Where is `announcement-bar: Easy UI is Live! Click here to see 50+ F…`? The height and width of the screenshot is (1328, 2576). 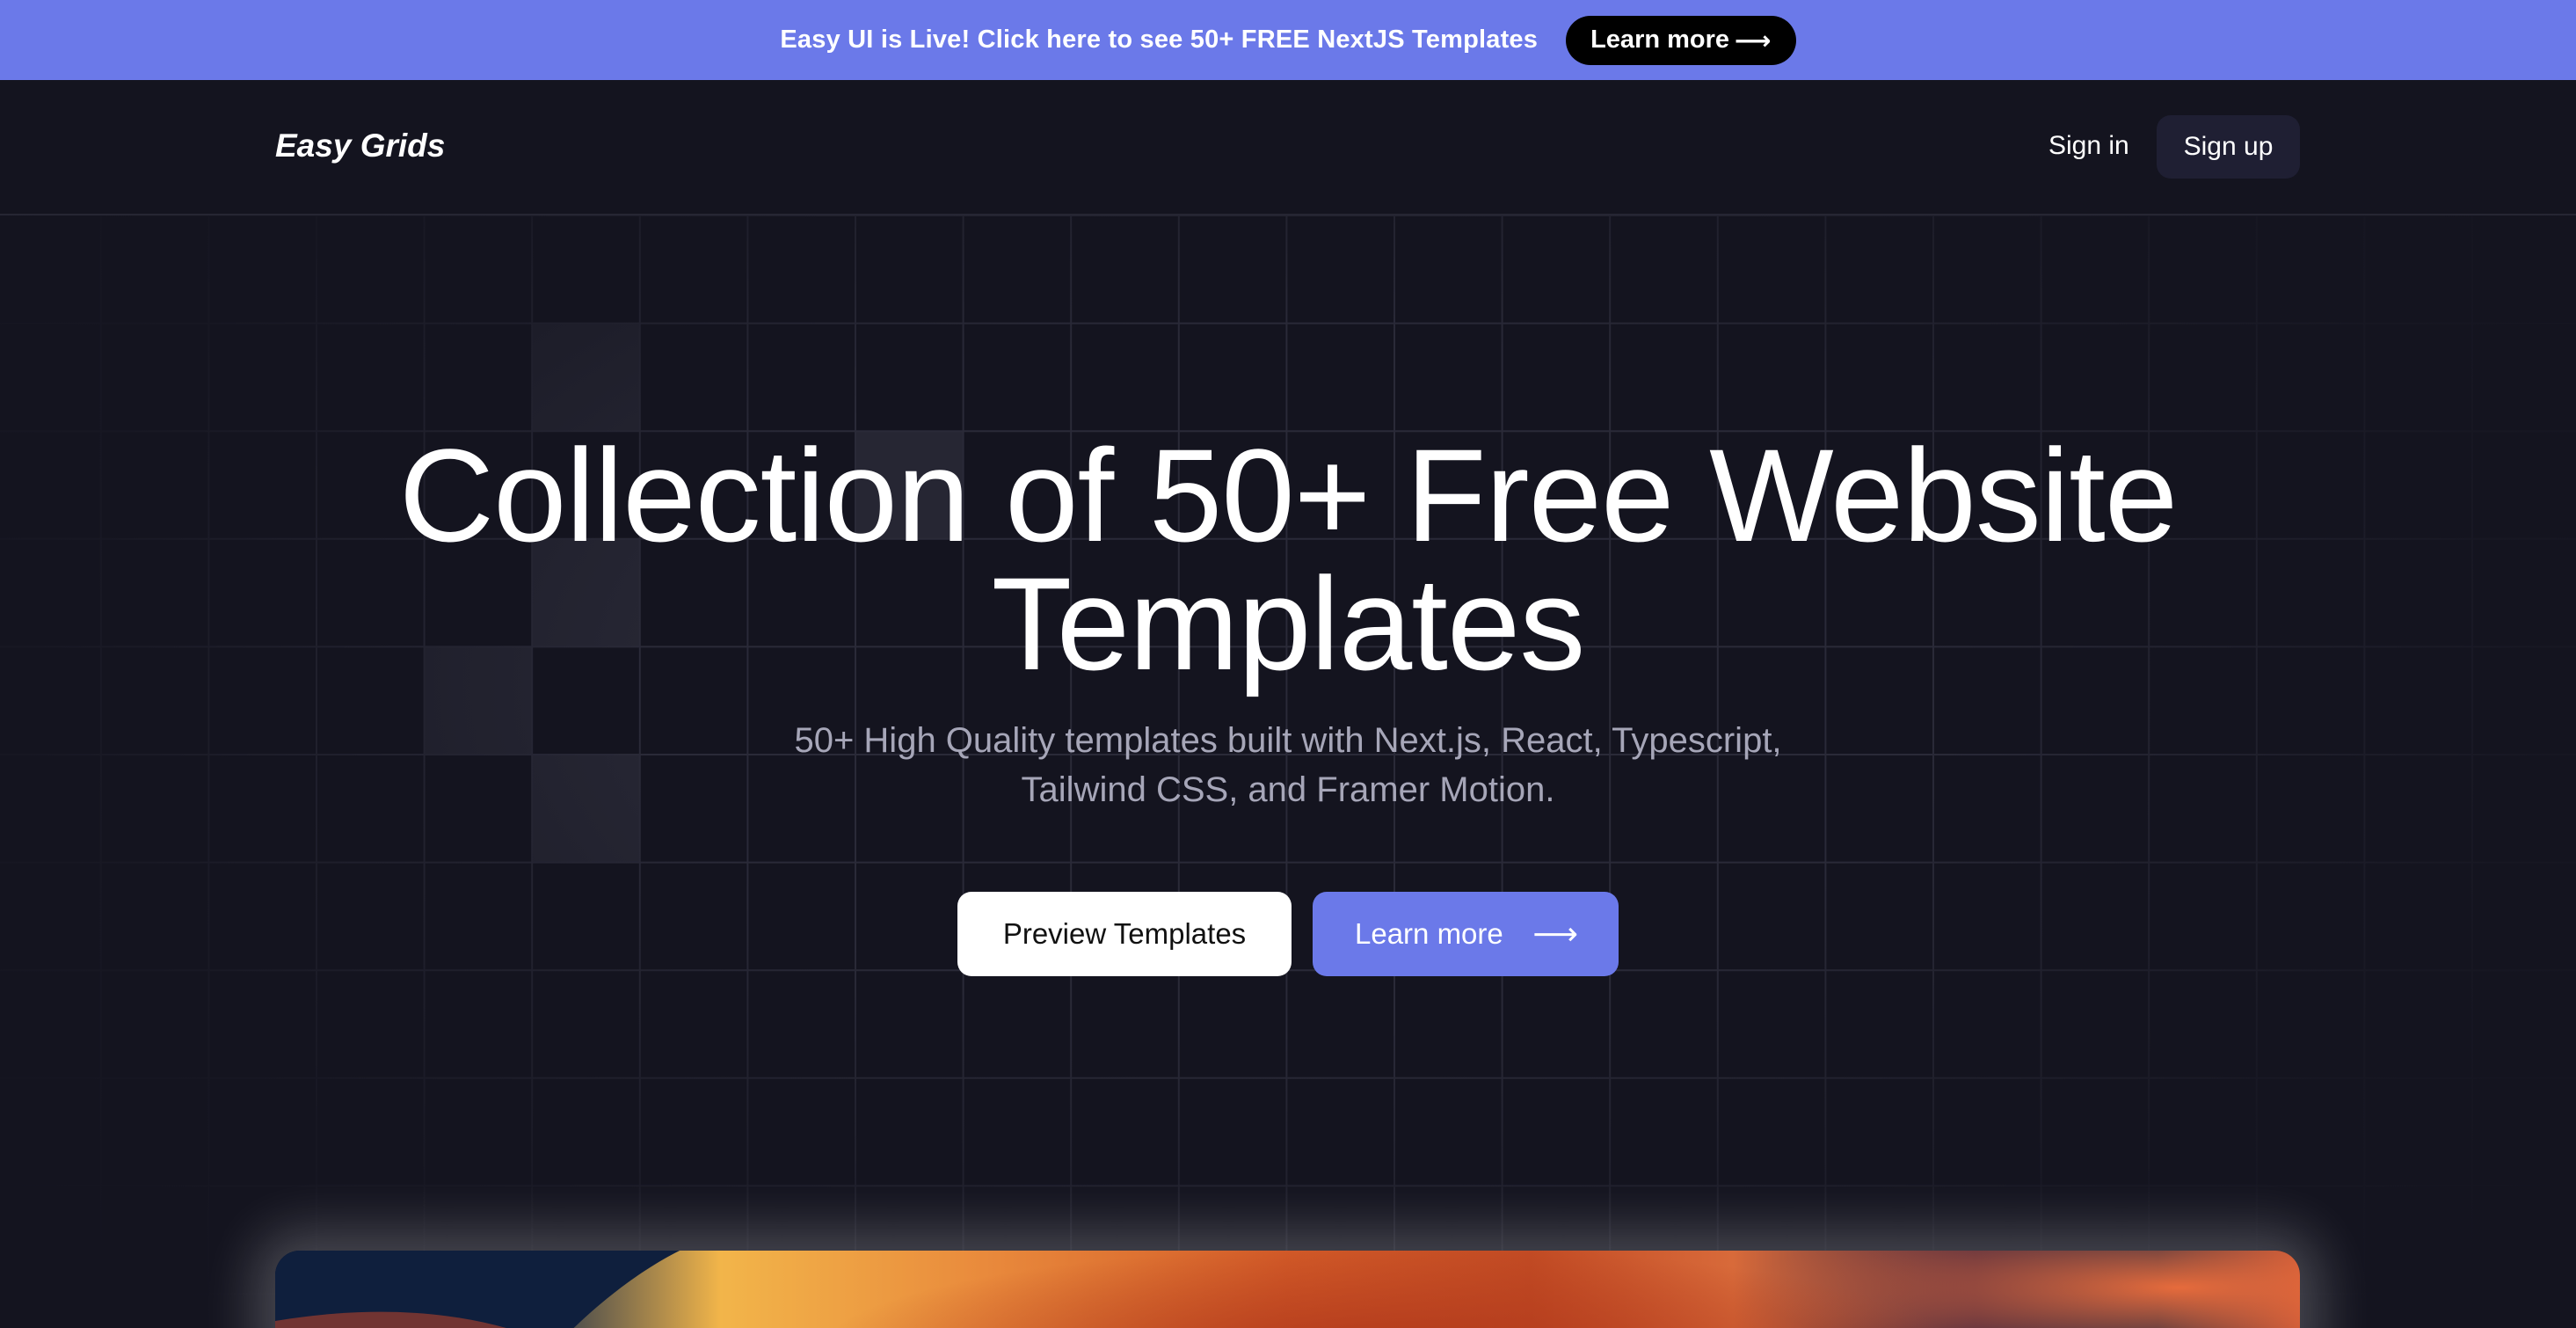 announcement-bar: Easy UI is Live! Click here to see 50+ F… is located at coordinates (1288, 40).